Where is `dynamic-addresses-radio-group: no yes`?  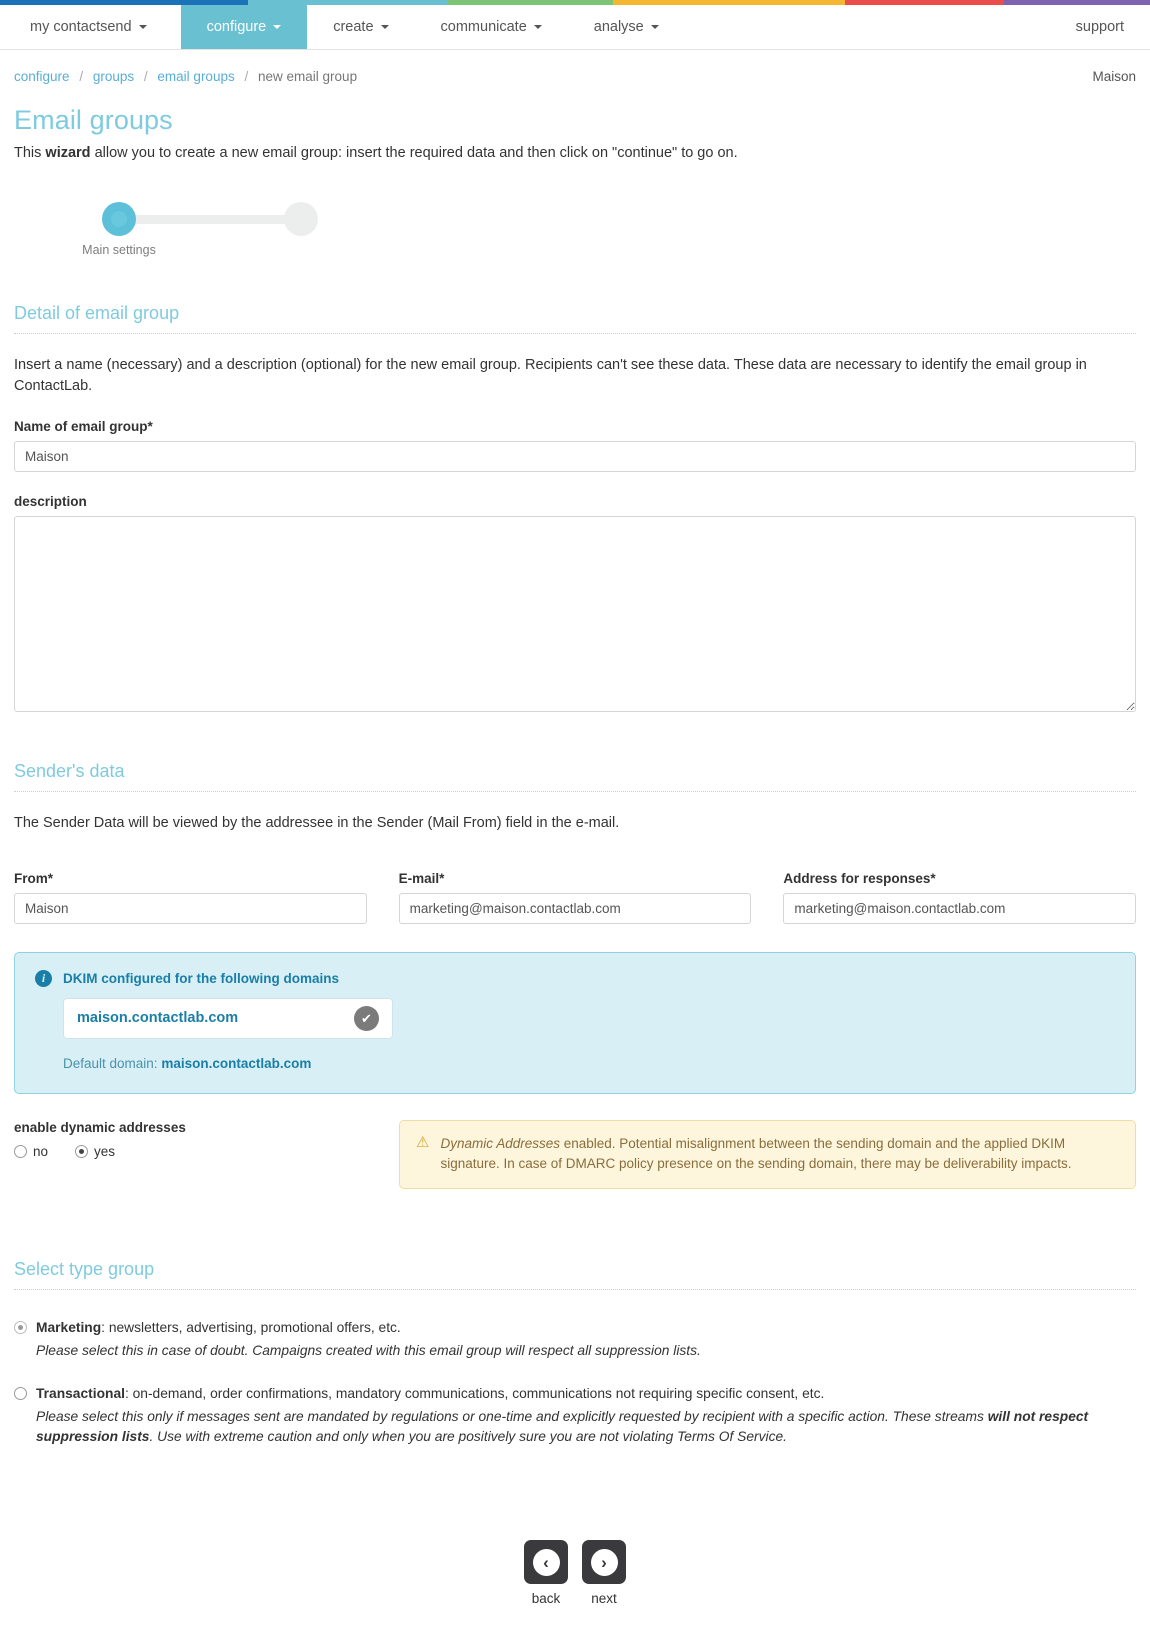 dynamic-addresses-radio-group: no yes is located at coordinates (206, 1151).